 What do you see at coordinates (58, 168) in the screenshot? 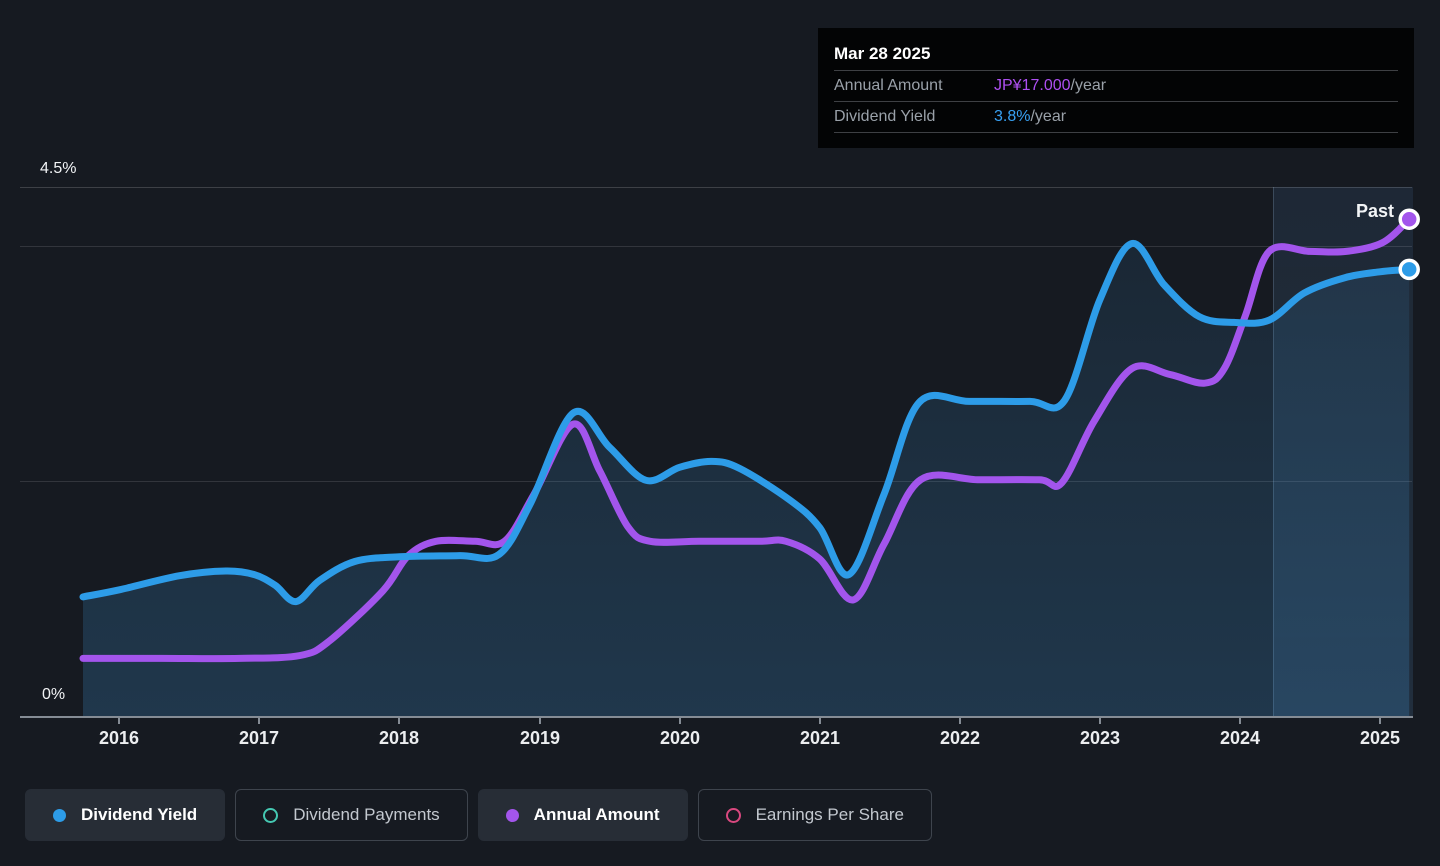
I see `y-axis-max-label: 4.5%` at bounding box center [58, 168].